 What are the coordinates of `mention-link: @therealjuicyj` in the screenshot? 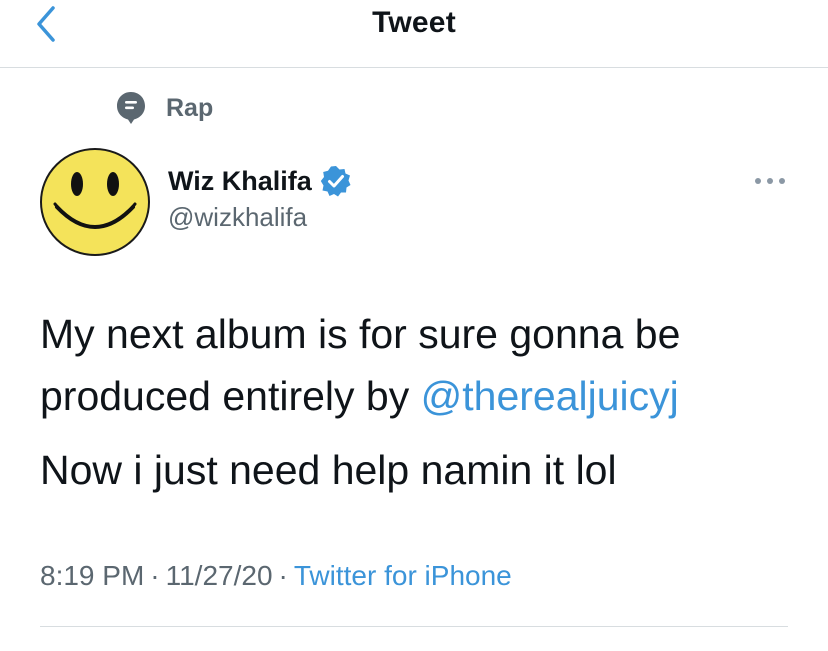 It's located at (550, 396).